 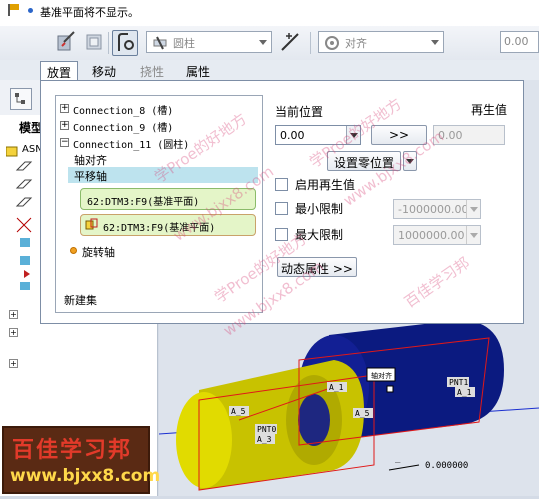 I want to click on min-limit-value: -1000000.00, so click(x=433, y=209).